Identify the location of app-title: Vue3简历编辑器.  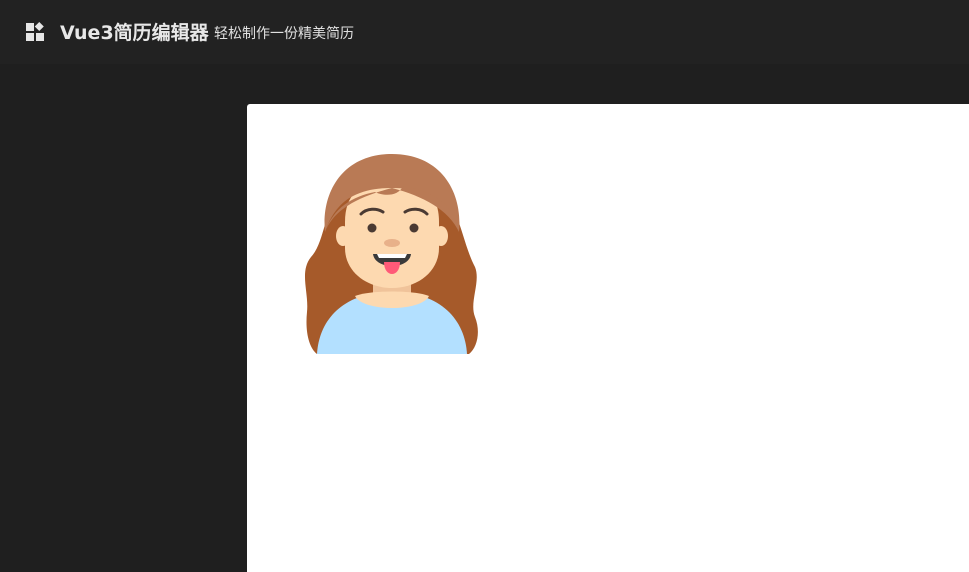
(134, 33).